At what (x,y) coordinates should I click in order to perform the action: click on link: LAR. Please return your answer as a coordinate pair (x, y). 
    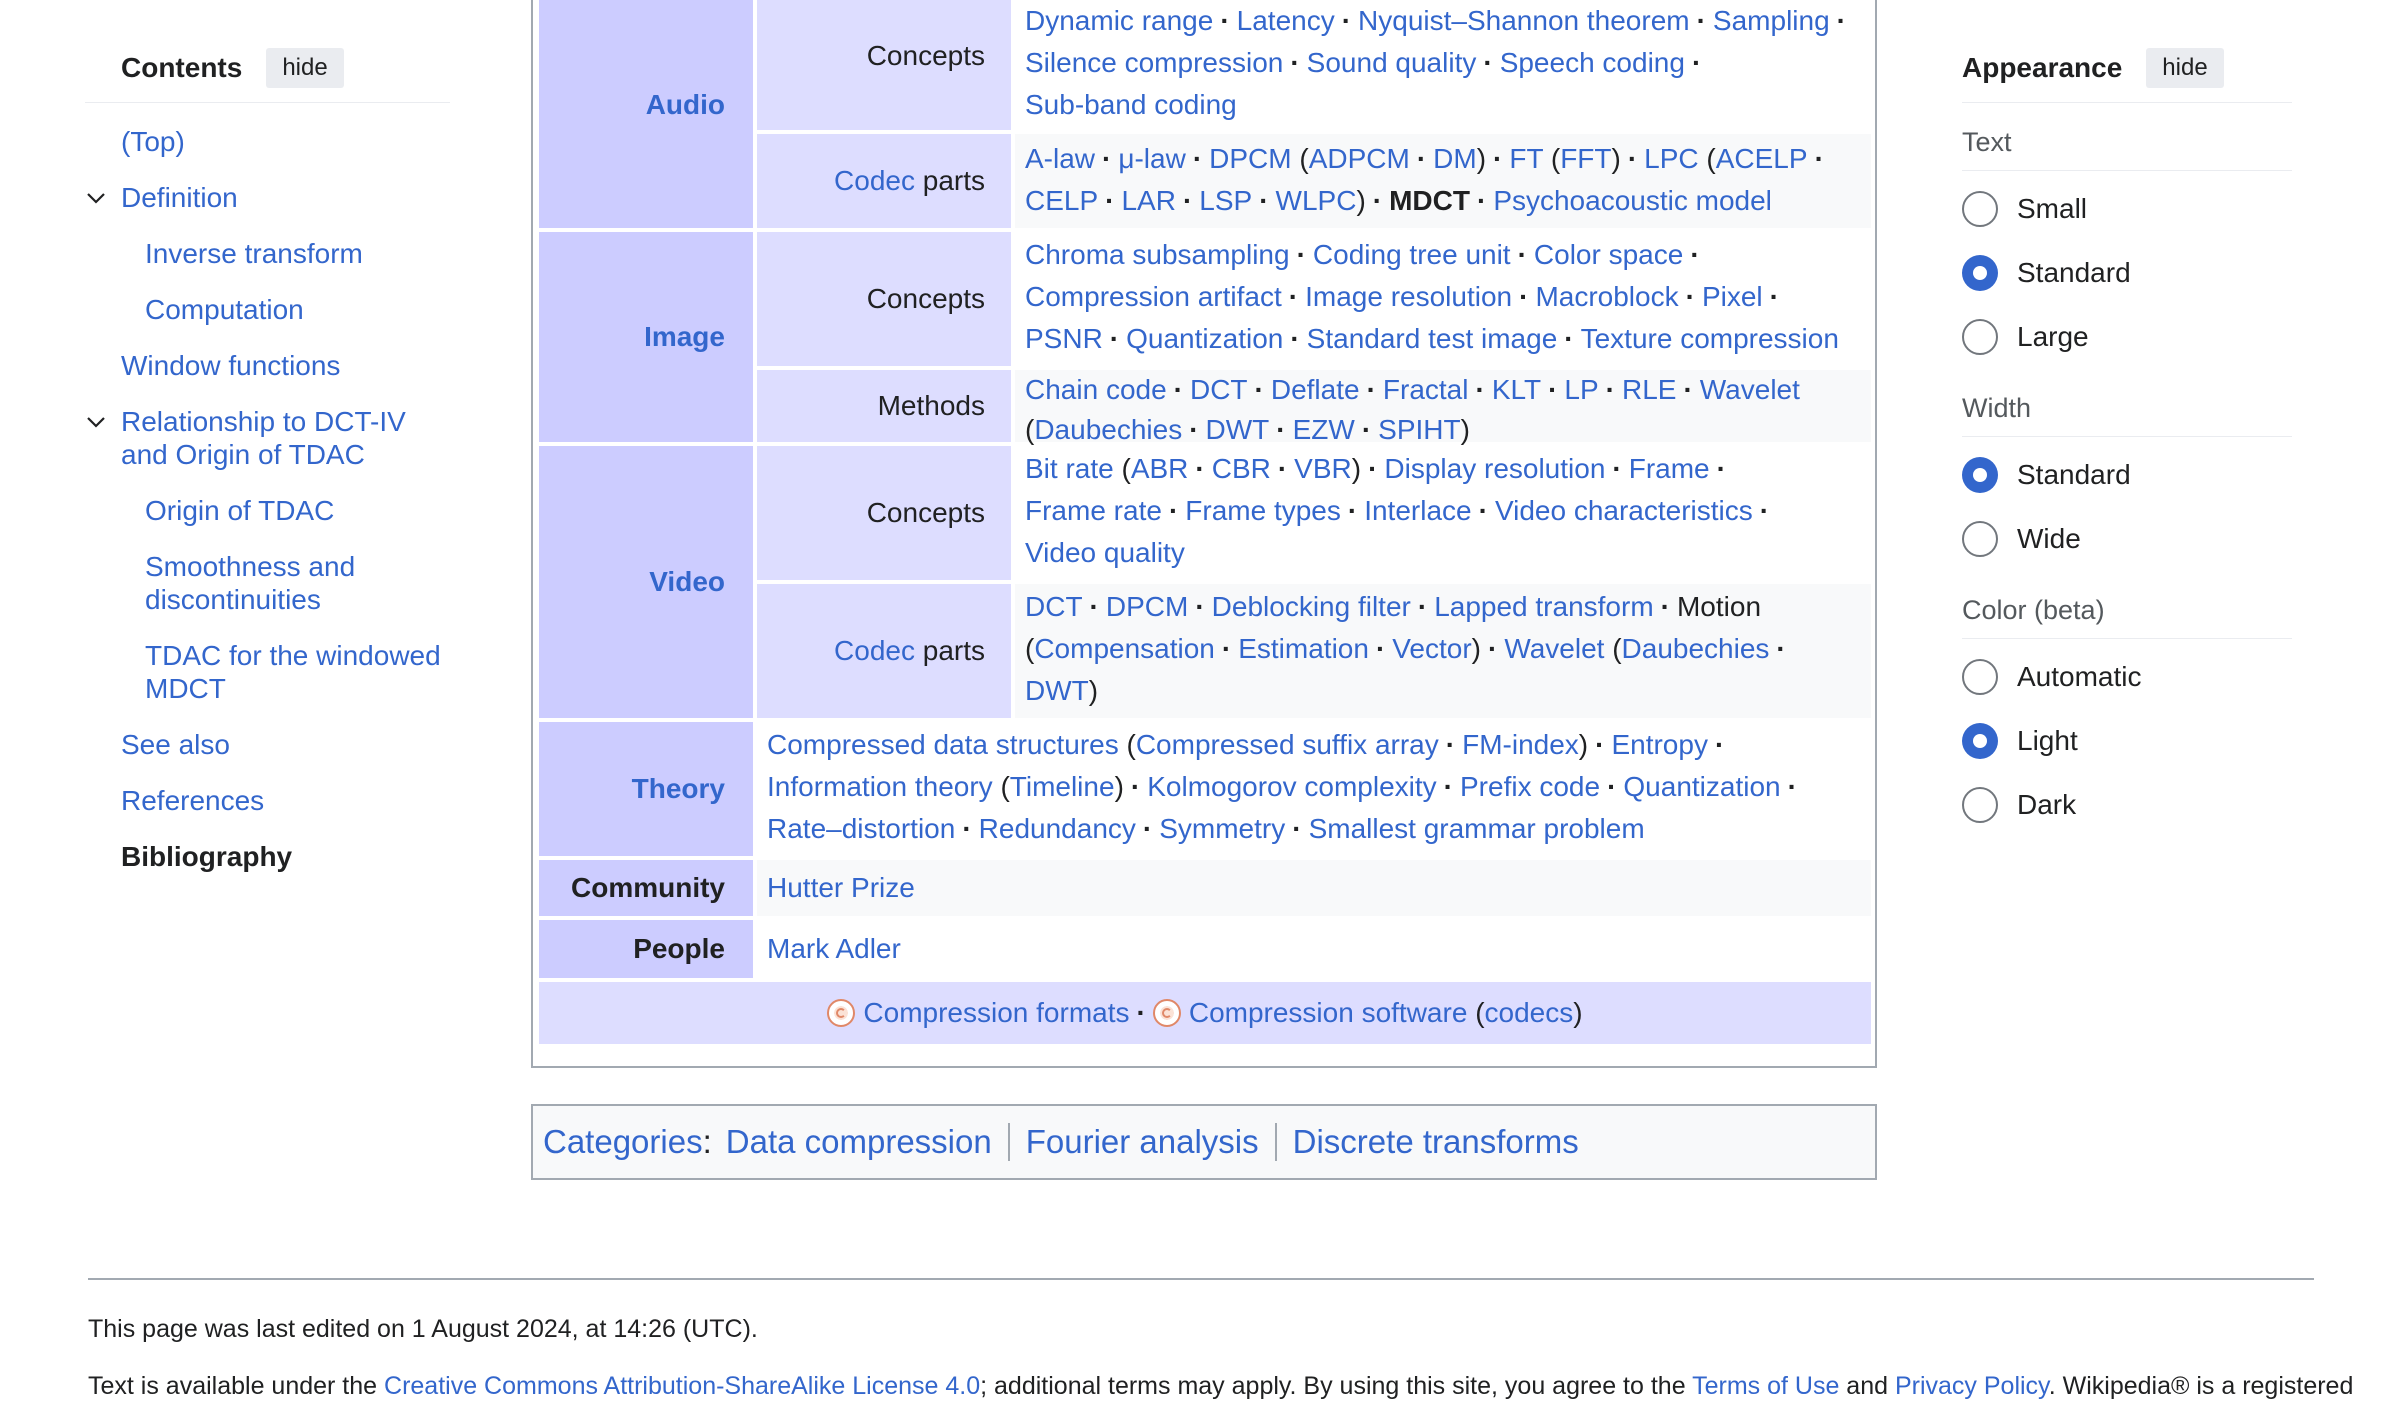
    Looking at the image, I should click on (1148, 200).